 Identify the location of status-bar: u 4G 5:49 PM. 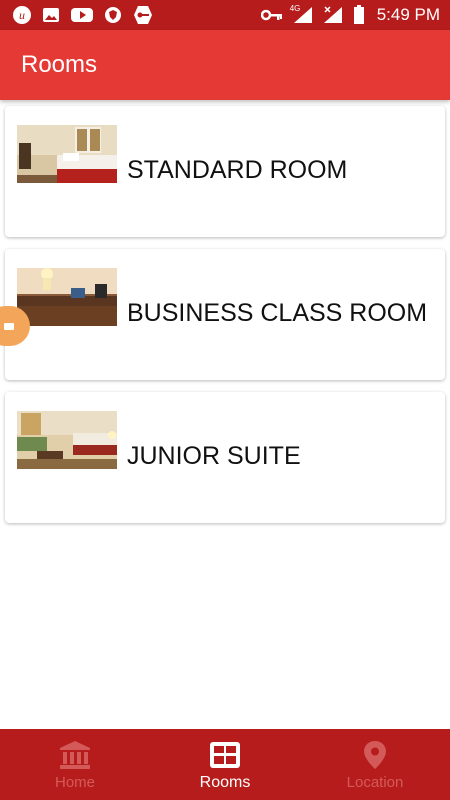
(225, 15).